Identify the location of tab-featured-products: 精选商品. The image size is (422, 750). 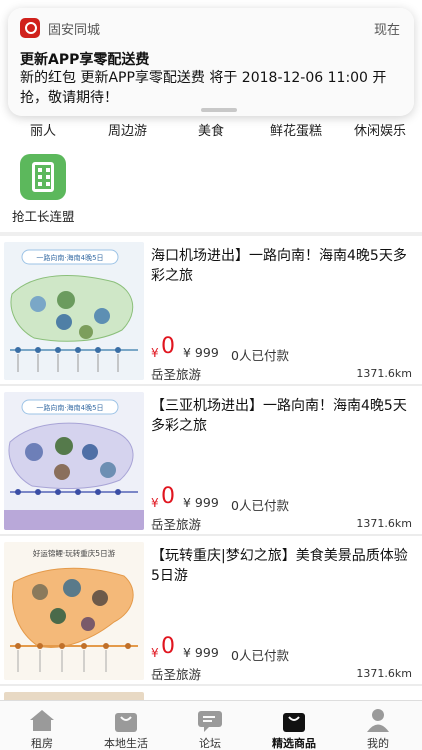
(294, 725).